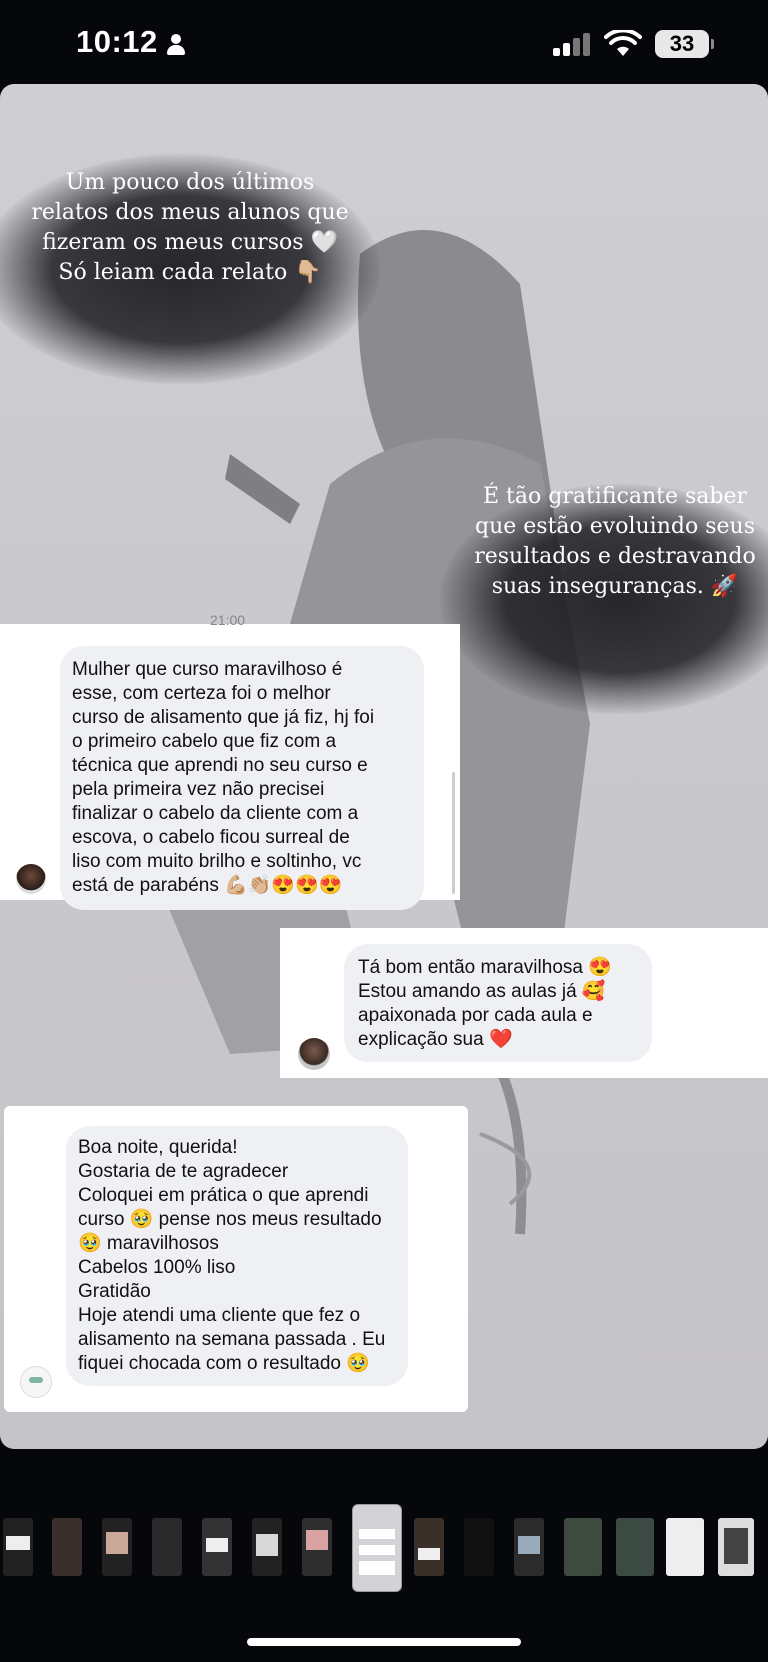  Describe the element at coordinates (453, 833) in the screenshot. I see `scrollbar` at that location.